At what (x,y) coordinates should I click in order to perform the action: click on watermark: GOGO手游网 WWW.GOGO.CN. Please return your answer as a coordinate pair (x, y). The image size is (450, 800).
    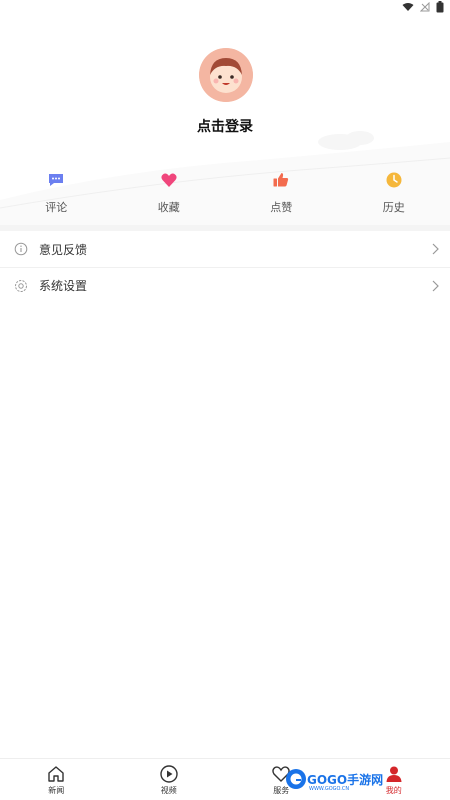
    Looking at the image, I should click on (334, 780).